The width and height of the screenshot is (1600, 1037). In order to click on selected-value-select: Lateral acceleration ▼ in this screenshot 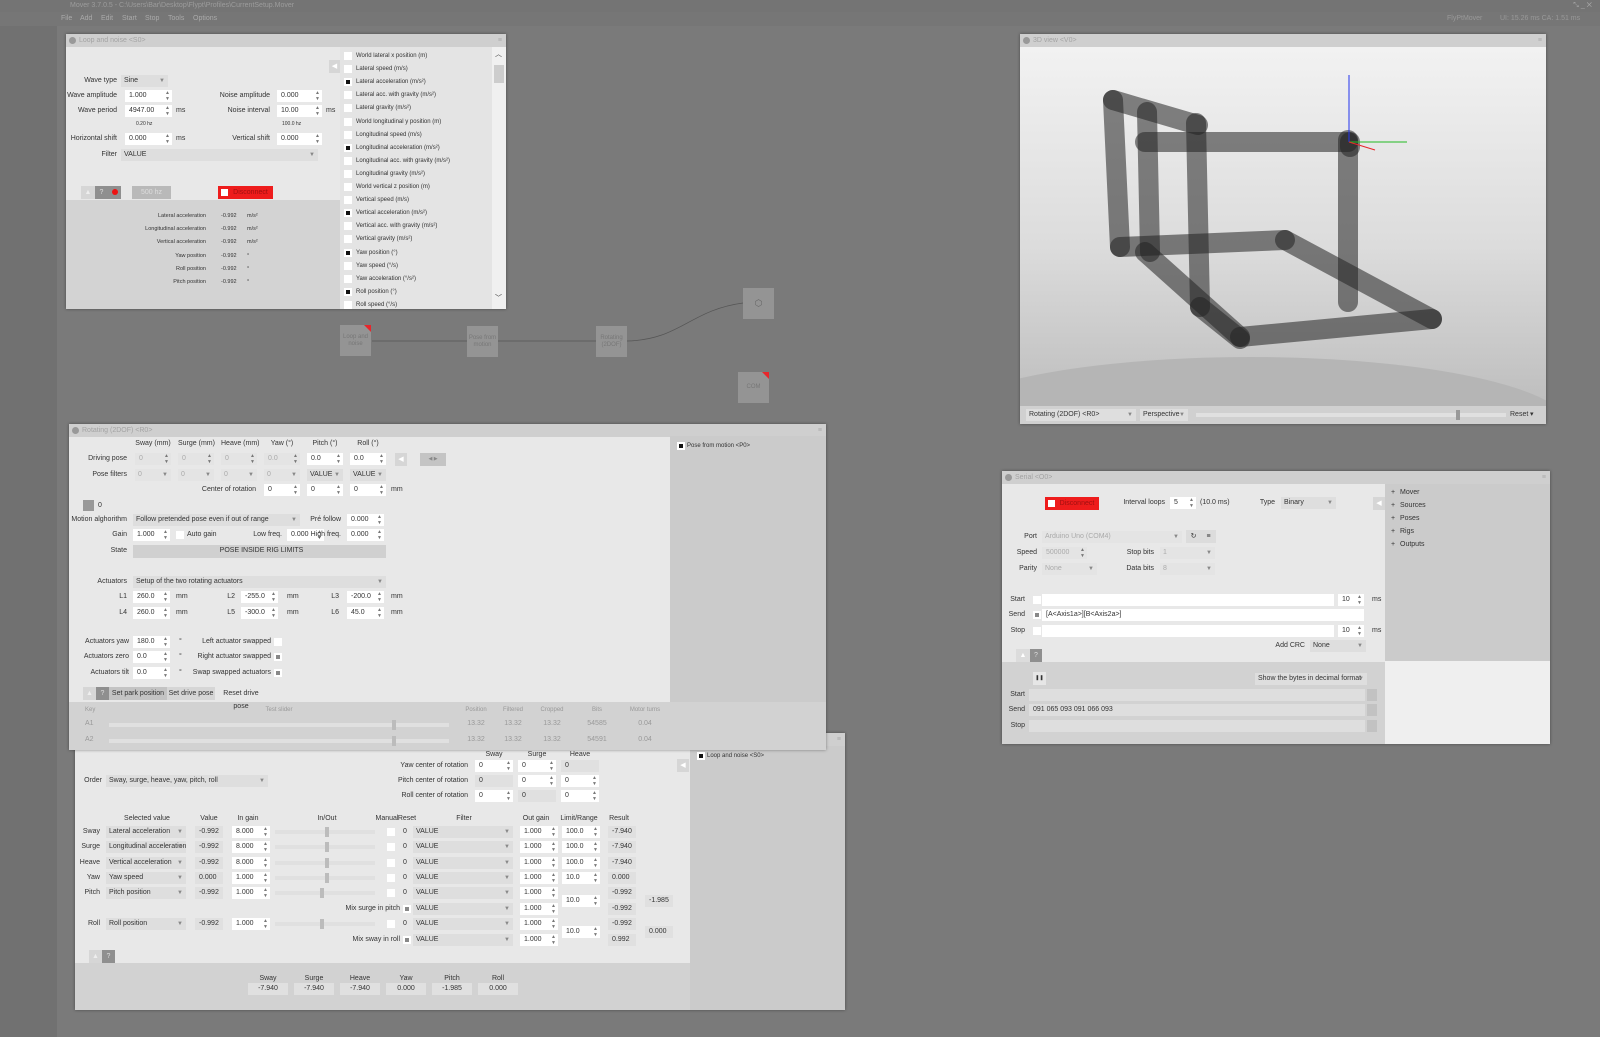, I will do `click(146, 832)`.